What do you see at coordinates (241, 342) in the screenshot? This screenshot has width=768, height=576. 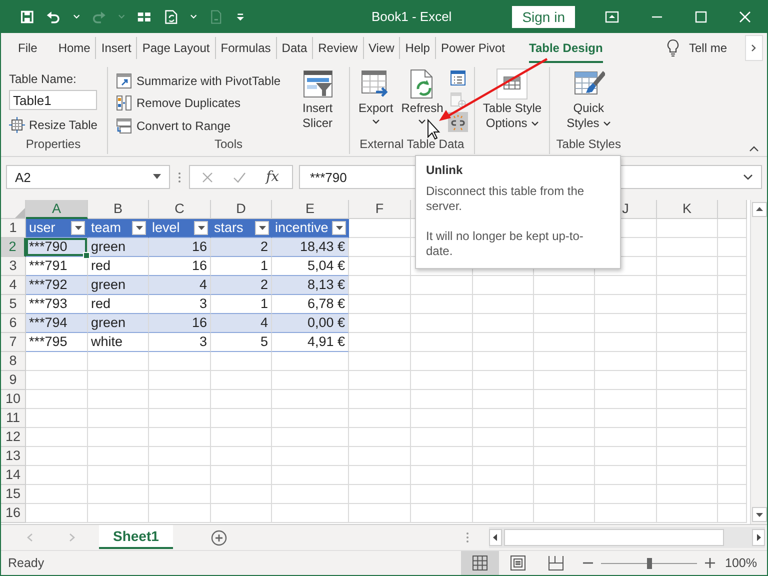 I see `table-cell: 5` at bounding box center [241, 342].